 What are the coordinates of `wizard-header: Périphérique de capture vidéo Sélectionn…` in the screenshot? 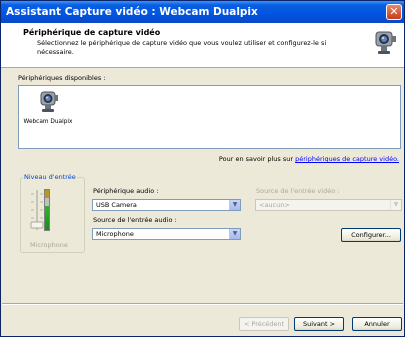 It's located at (202, 45).